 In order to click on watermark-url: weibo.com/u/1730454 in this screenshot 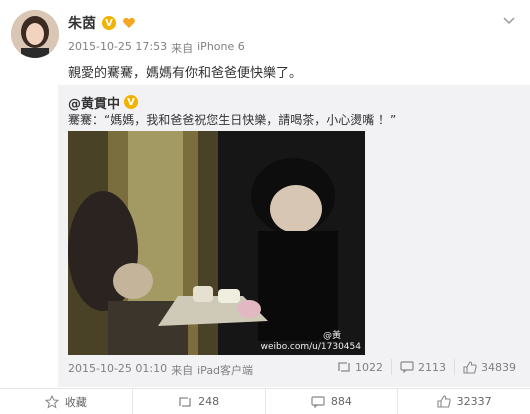, I will do `click(310, 347)`.